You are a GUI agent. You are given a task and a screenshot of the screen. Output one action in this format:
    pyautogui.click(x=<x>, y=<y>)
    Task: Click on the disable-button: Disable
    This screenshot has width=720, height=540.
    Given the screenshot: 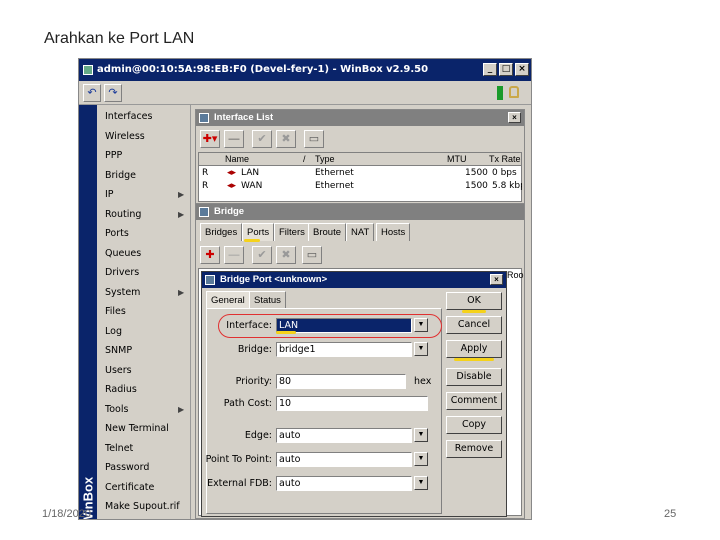 What is the action you would take?
    pyautogui.click(x=474, y=377)
    